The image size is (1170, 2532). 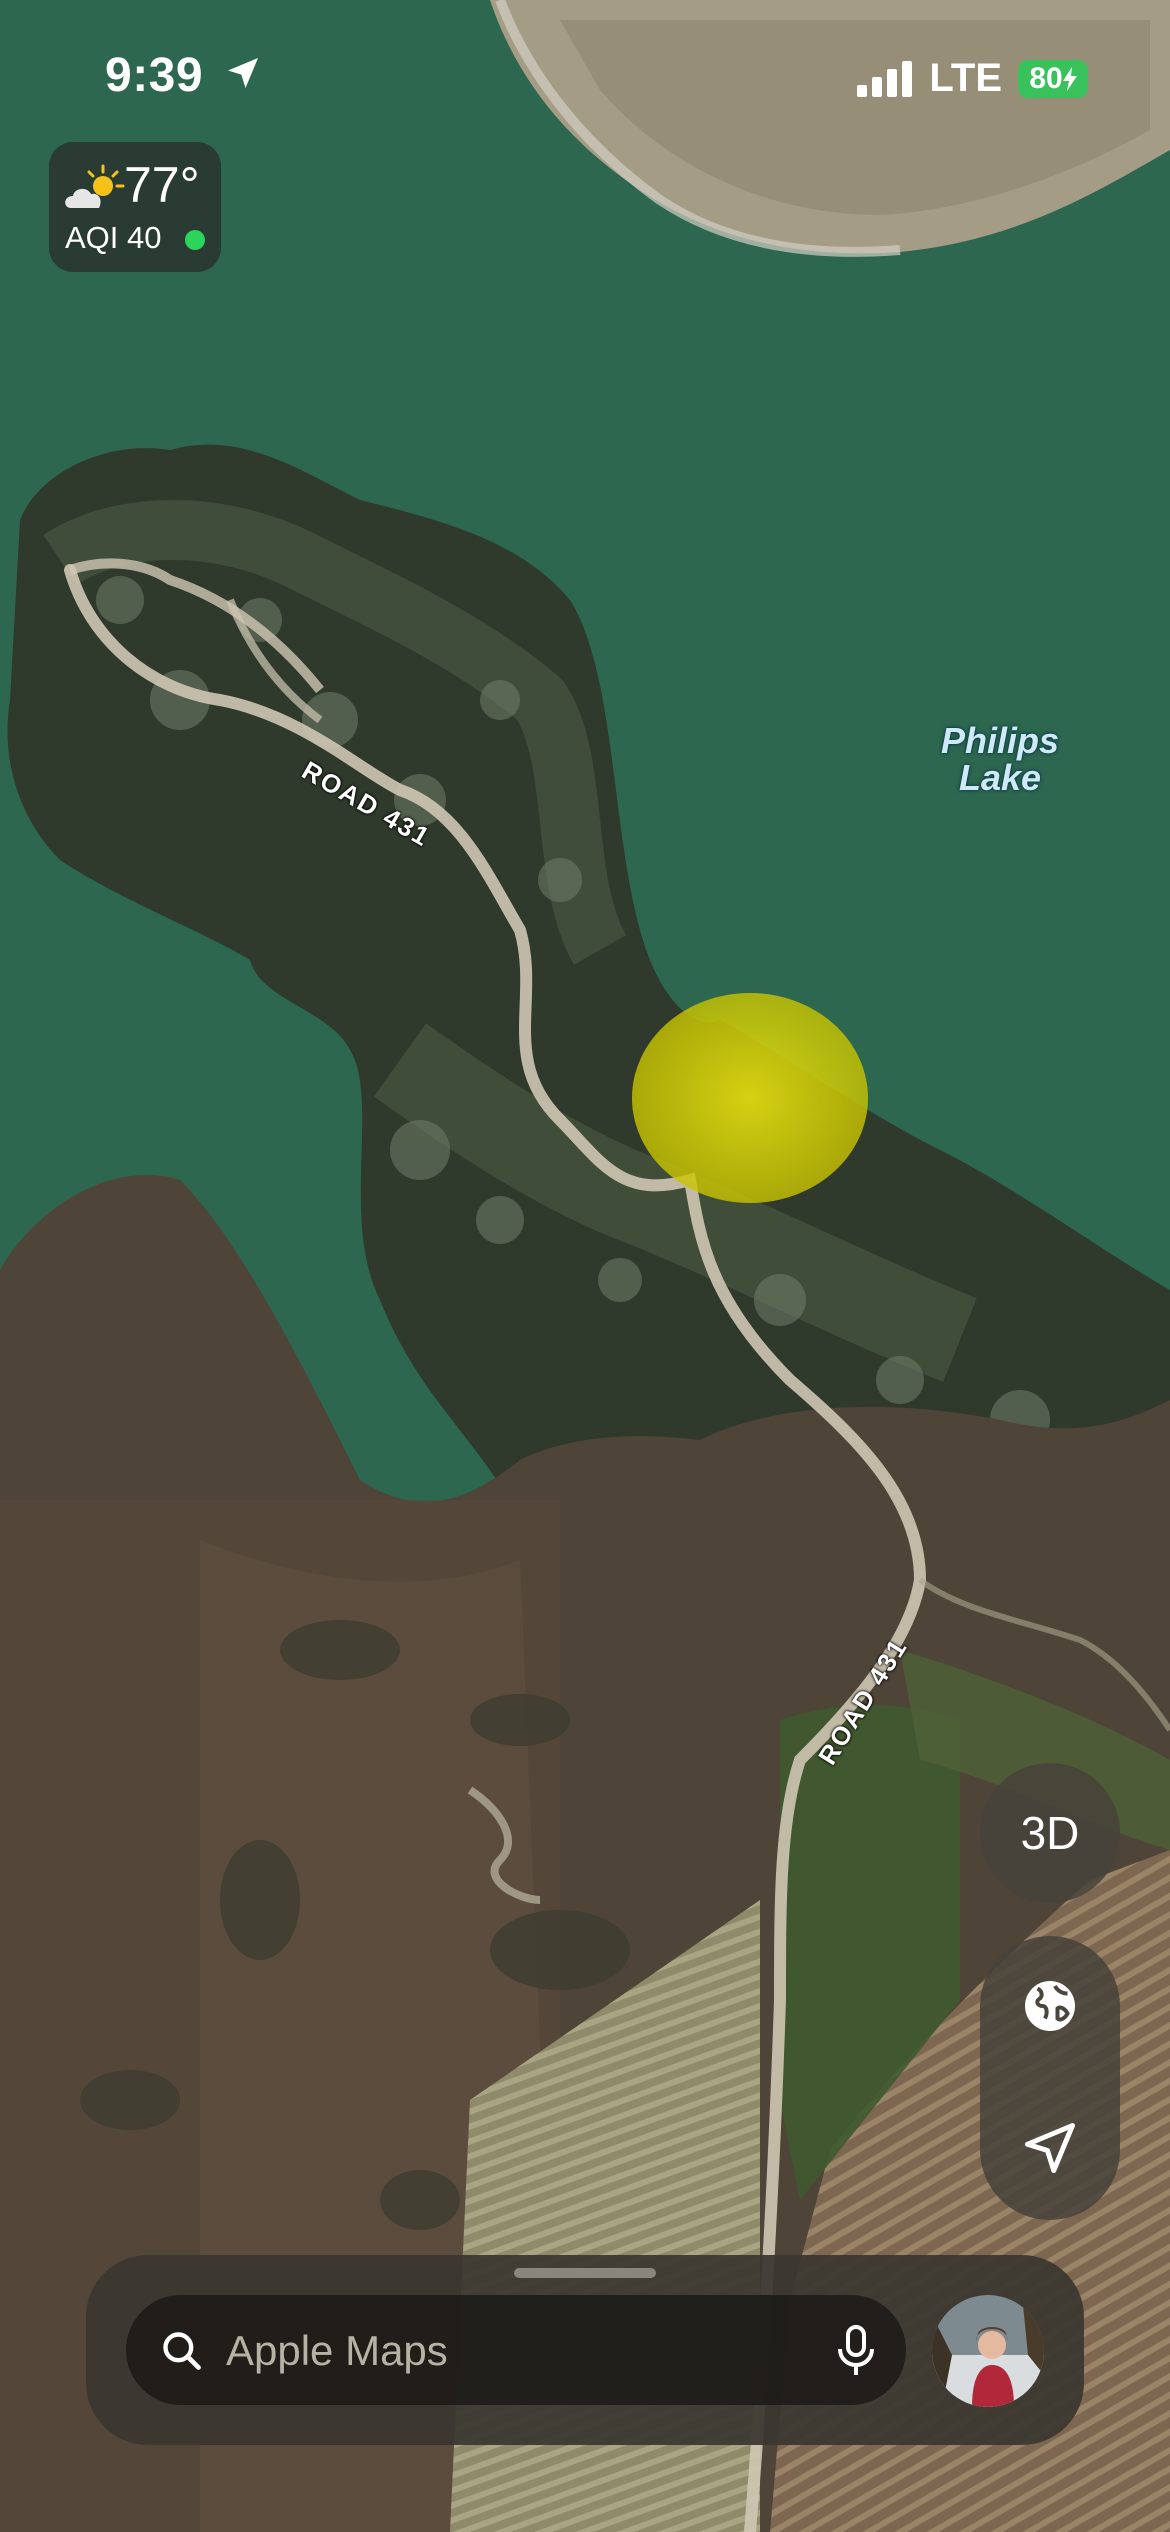 What do you see at coordinates (154, 75) in the screenshot?
I see `status-time-text: 9:39` at bounding box center [154, 75].